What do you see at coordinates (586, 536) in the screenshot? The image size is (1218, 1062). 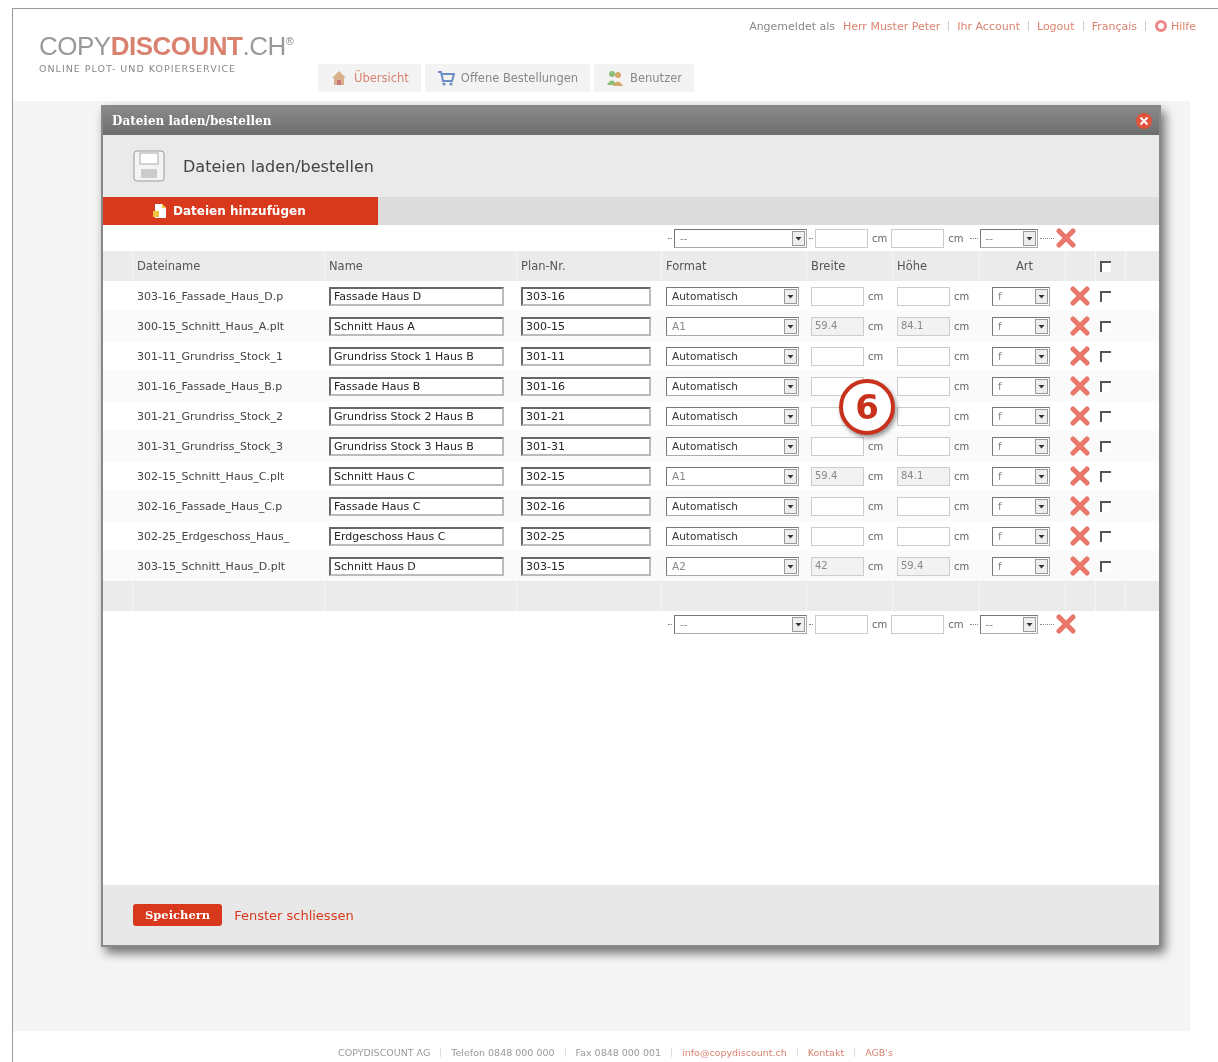 I see `plan-number-field: 302-25` at bounding box center [586, 536].